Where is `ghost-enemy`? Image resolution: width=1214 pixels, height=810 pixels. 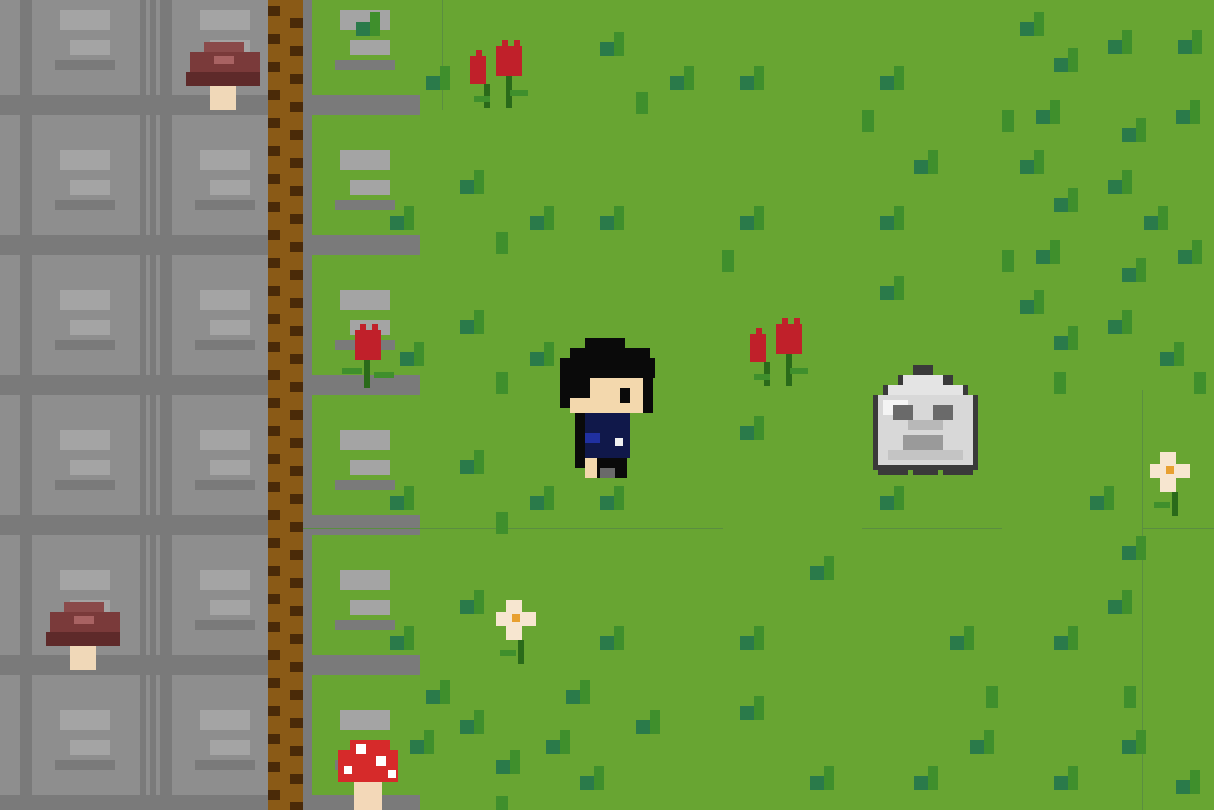 ghost-enemy is located at coordinates (925, 422).